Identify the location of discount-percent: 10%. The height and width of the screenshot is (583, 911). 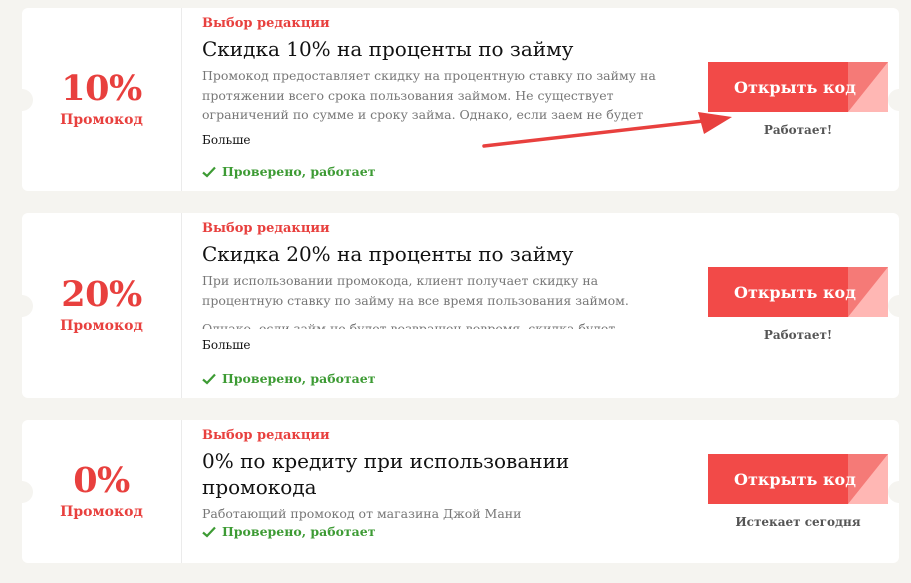
(101, 88).